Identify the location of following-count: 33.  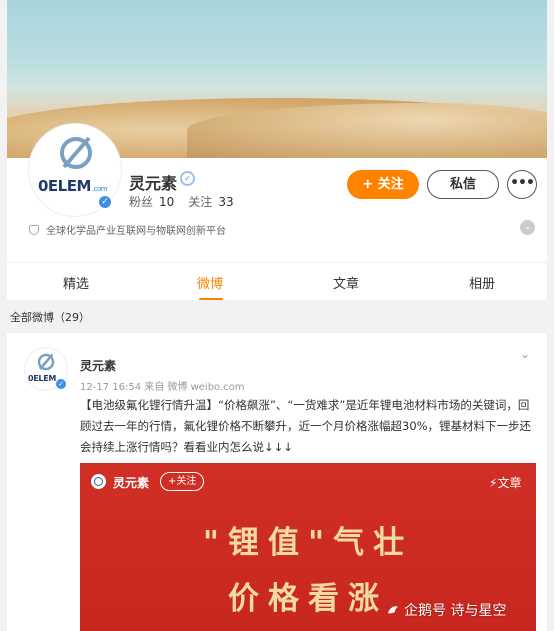
(225, 202).